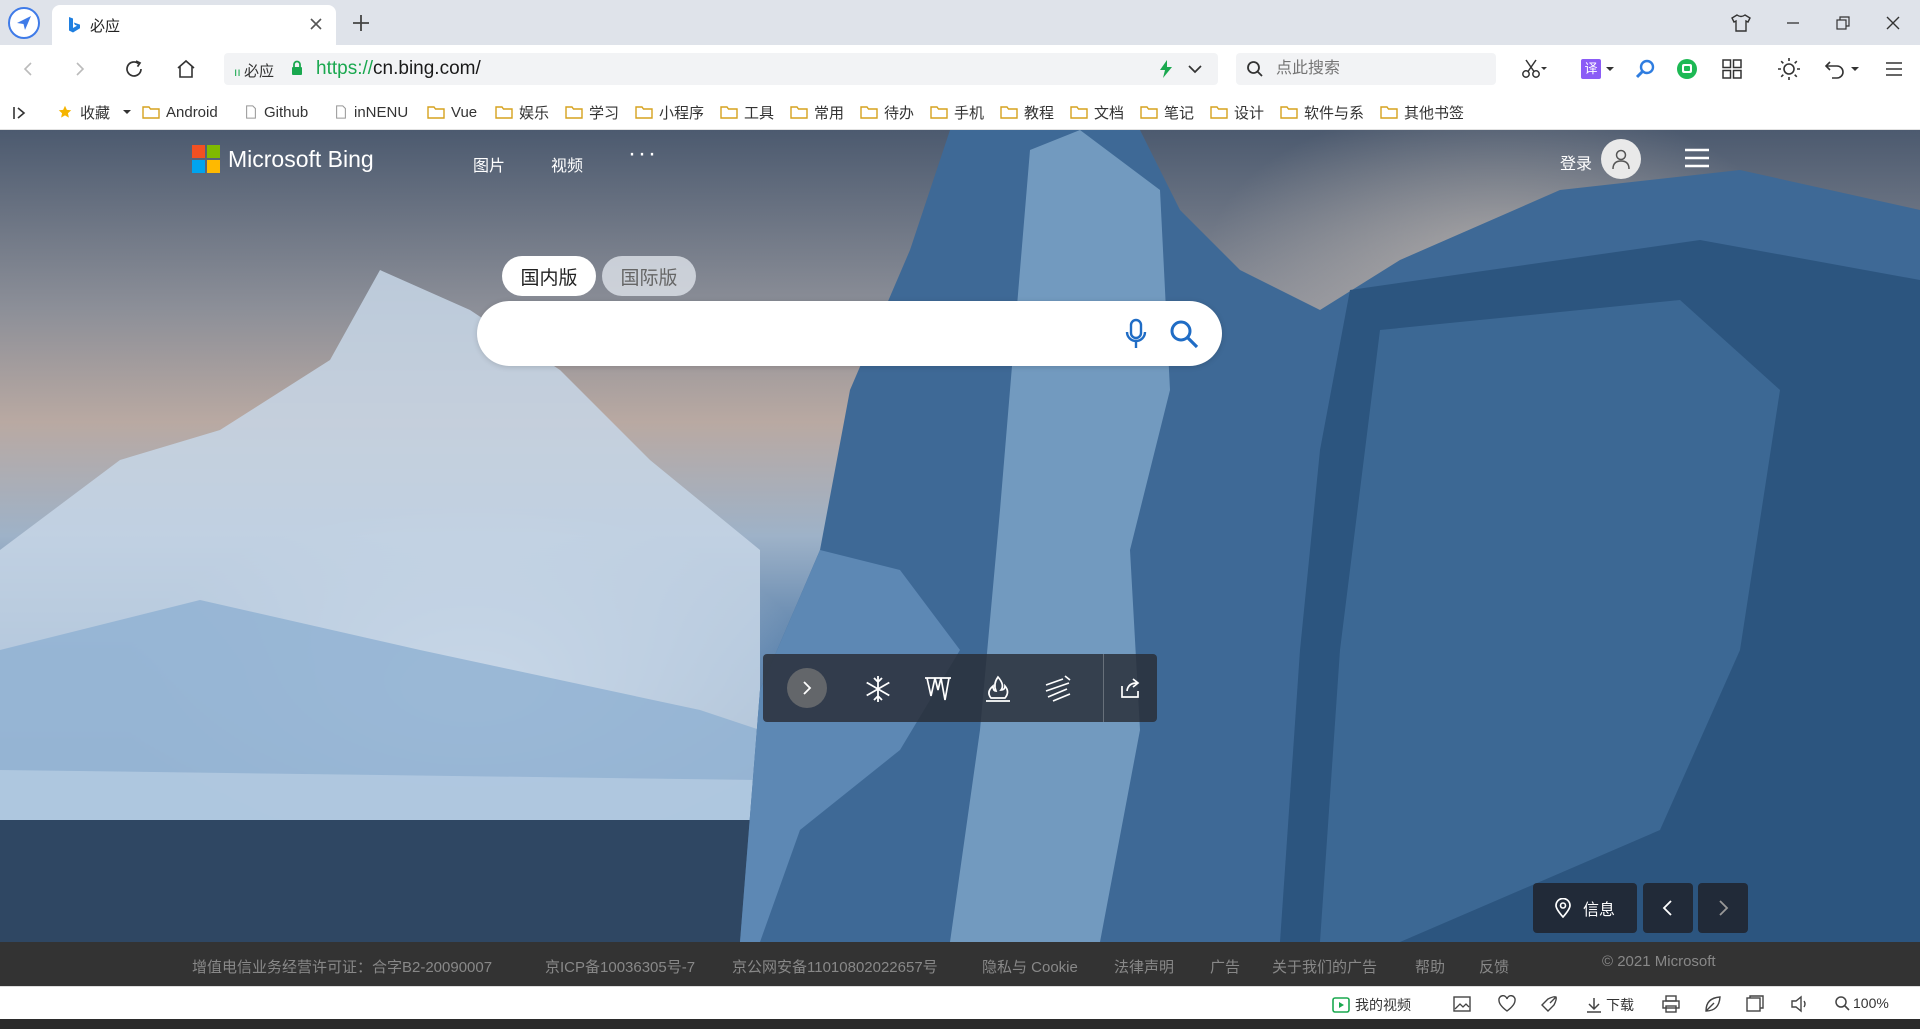 The image size is (1920, 1029). Describe the element at coordinates (1136, 334) in the screenshot. I see `microphone-icon` at that location.